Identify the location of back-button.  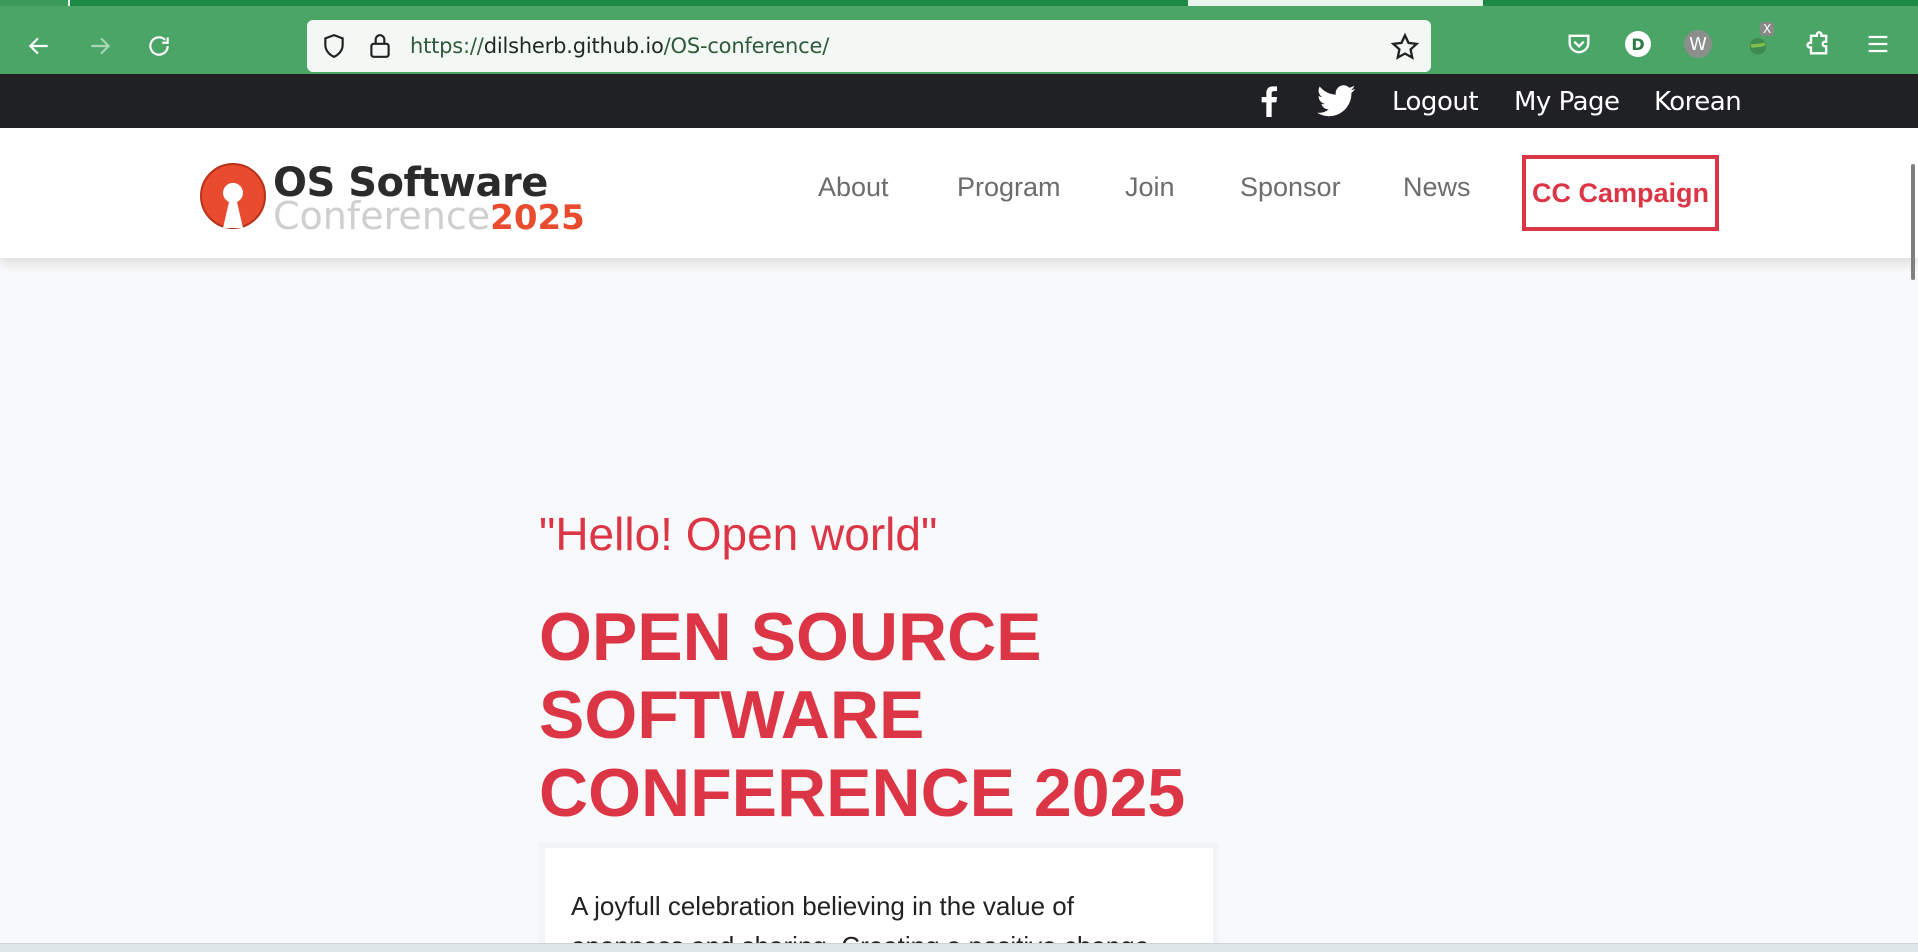
(39, 46).